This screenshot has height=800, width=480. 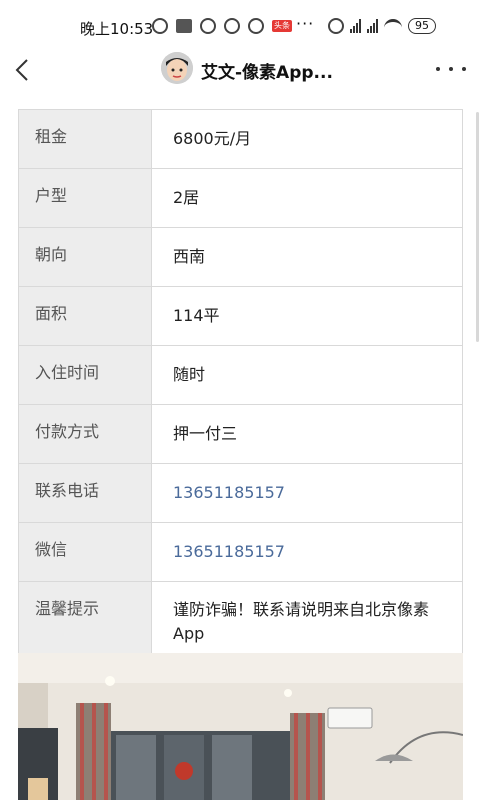 What do you see at coordinates (189, 374) in the screenshot?
I see `row-value: 随时` at bounding box center [189, 374].